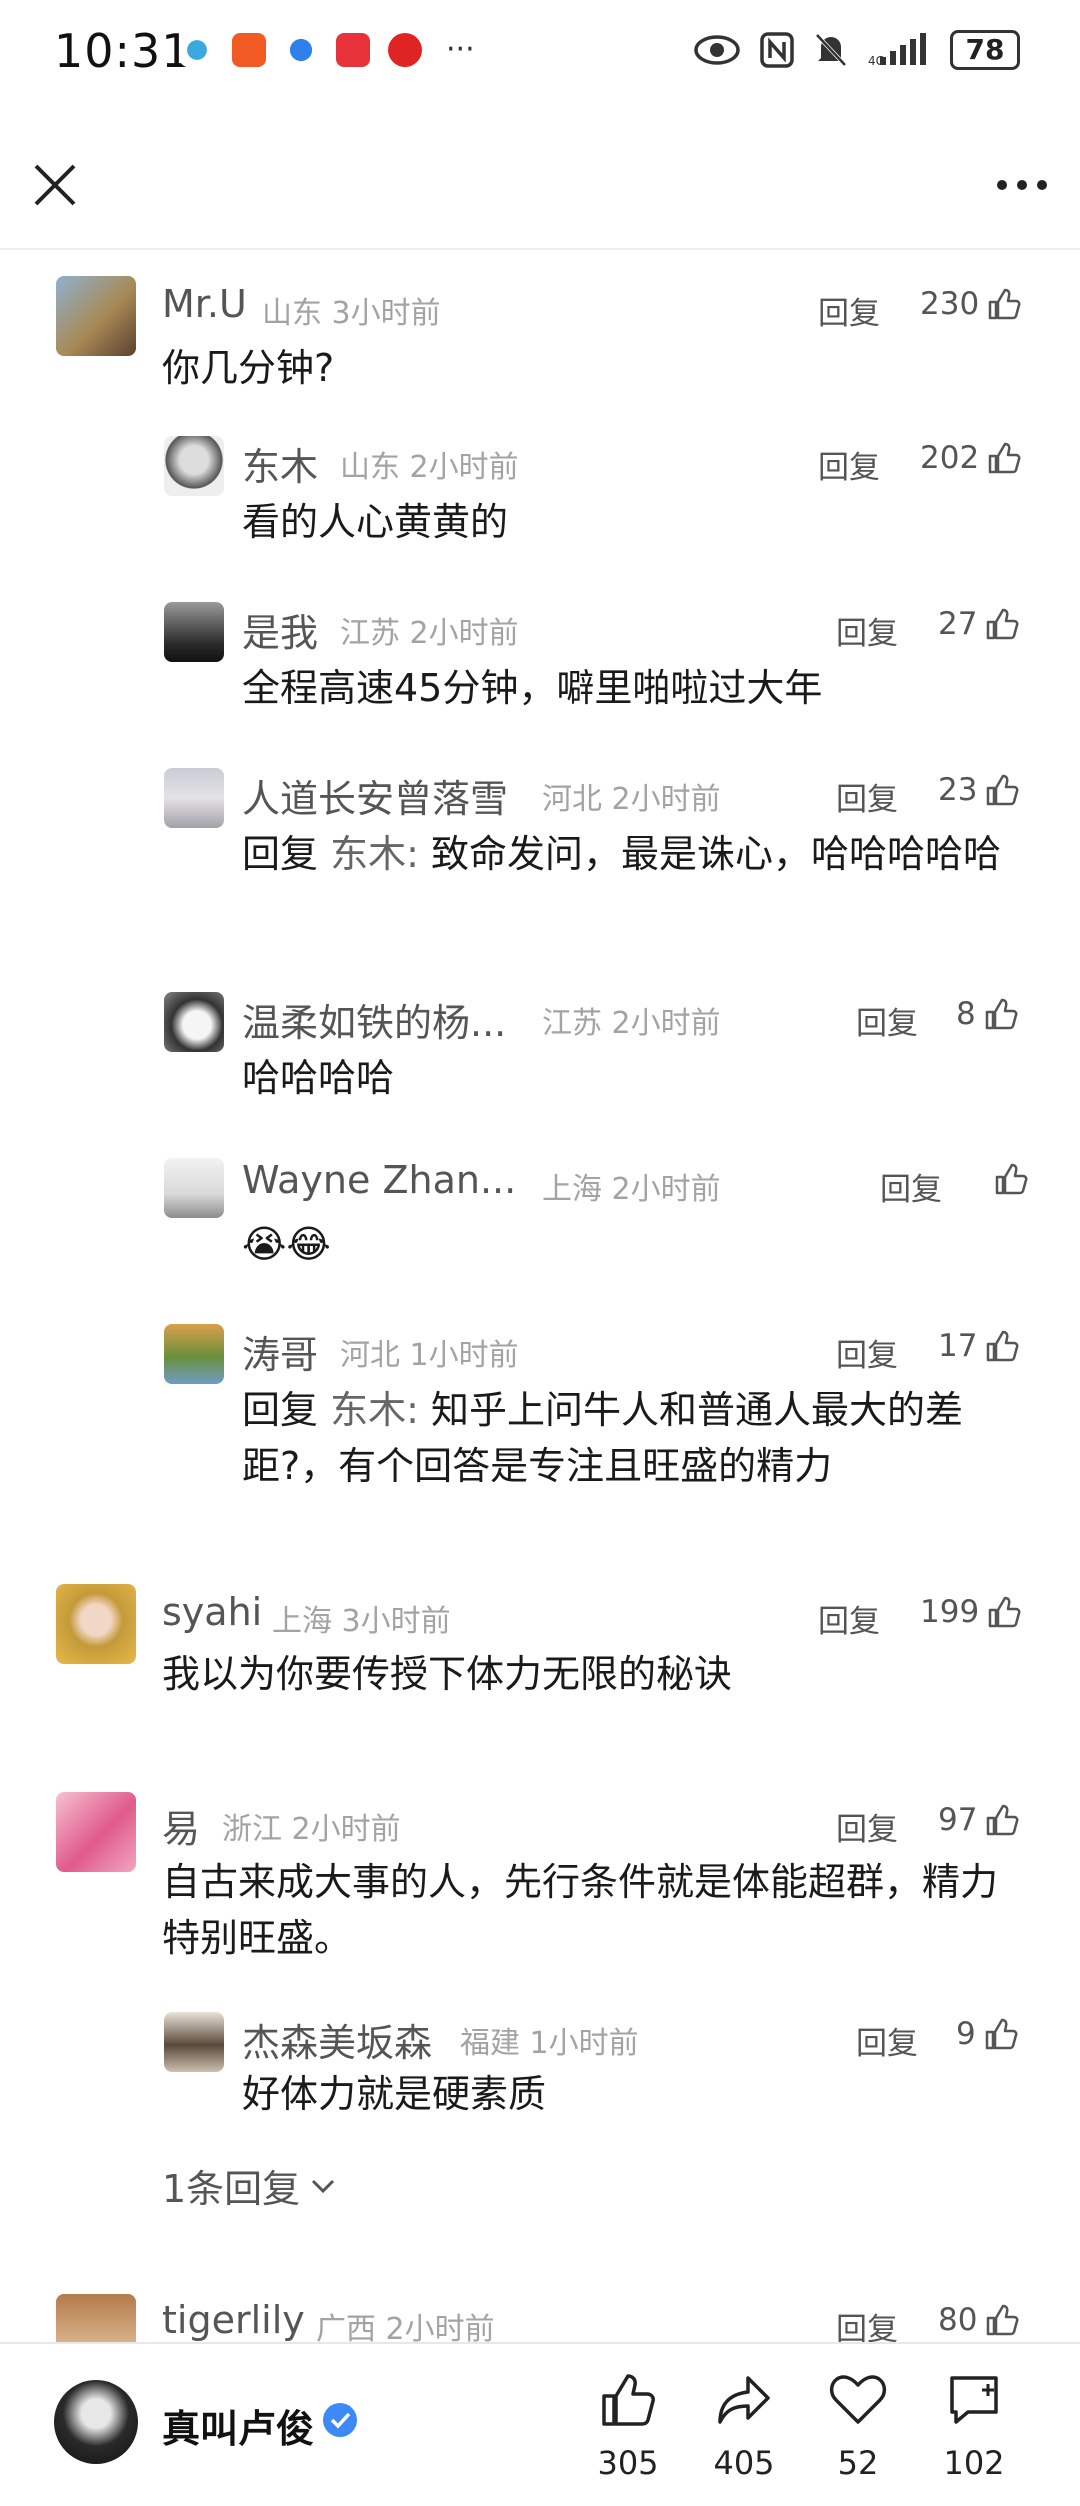 The width and height of the screenshot is (1080, 2506). What do you see at coordinates (231, 2189) in the screenshot?
I see `expand-replies-label: 1条回复` at bounding box center [231, 2189].